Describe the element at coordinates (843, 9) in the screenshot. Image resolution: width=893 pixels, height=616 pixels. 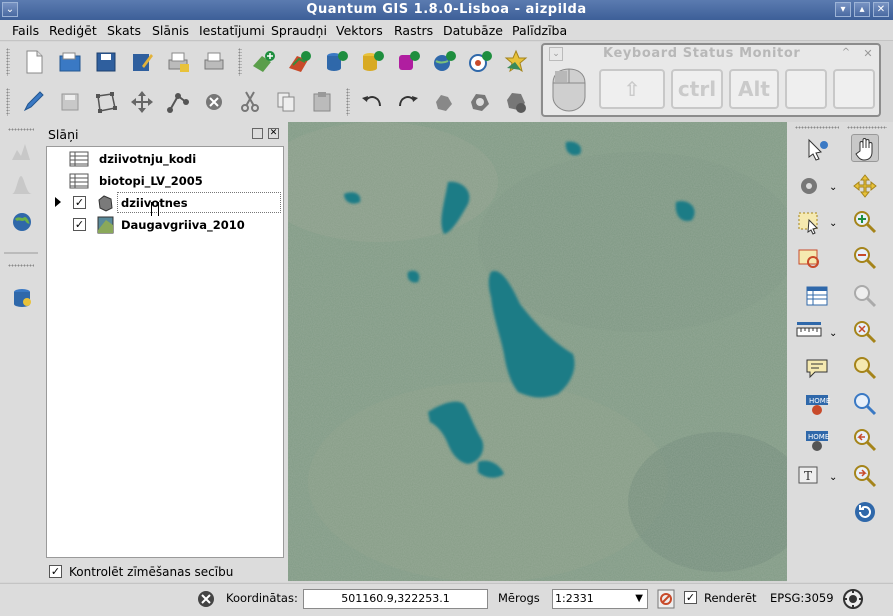
I see `minimize-icon: ▾` at that location.